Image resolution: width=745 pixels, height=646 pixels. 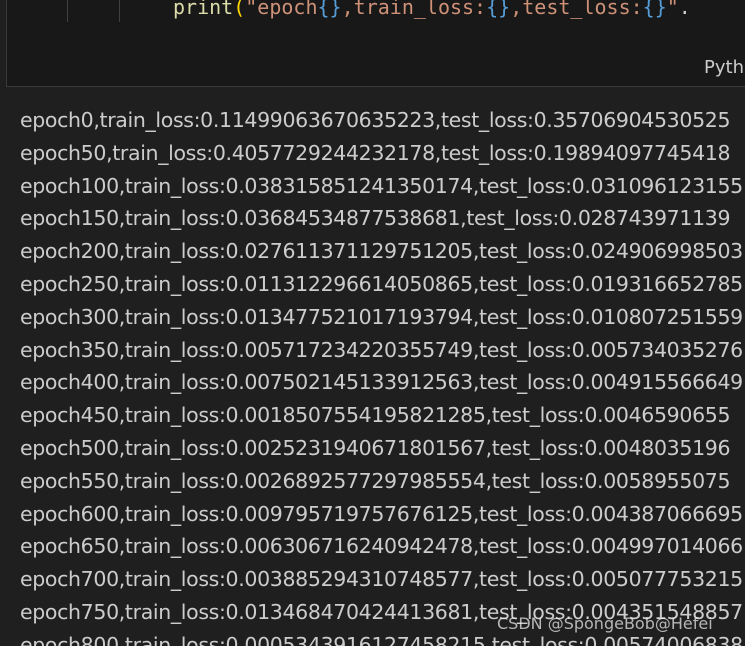 I want to click on code-token: (, so click(x=239, y=9).